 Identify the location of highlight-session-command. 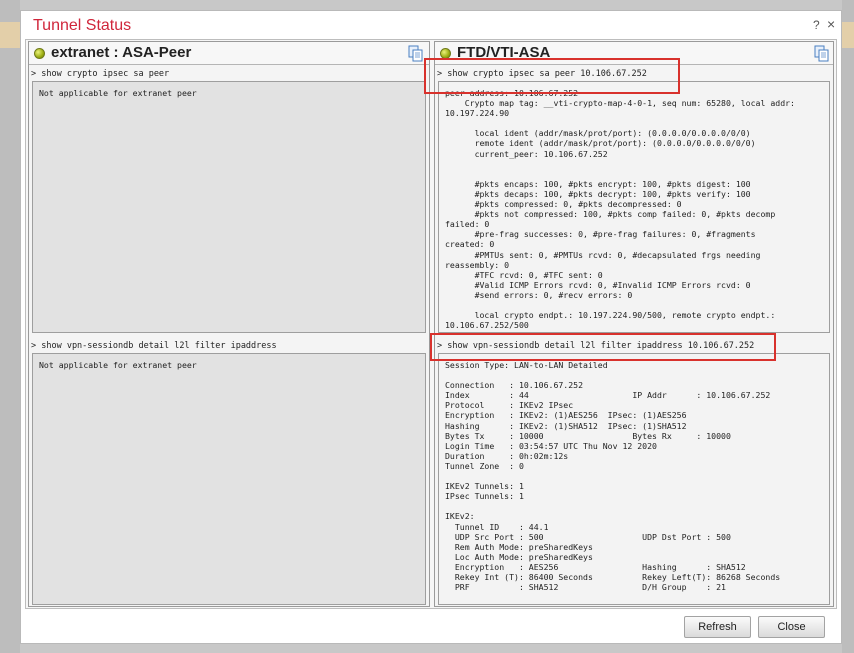
(603, 347).